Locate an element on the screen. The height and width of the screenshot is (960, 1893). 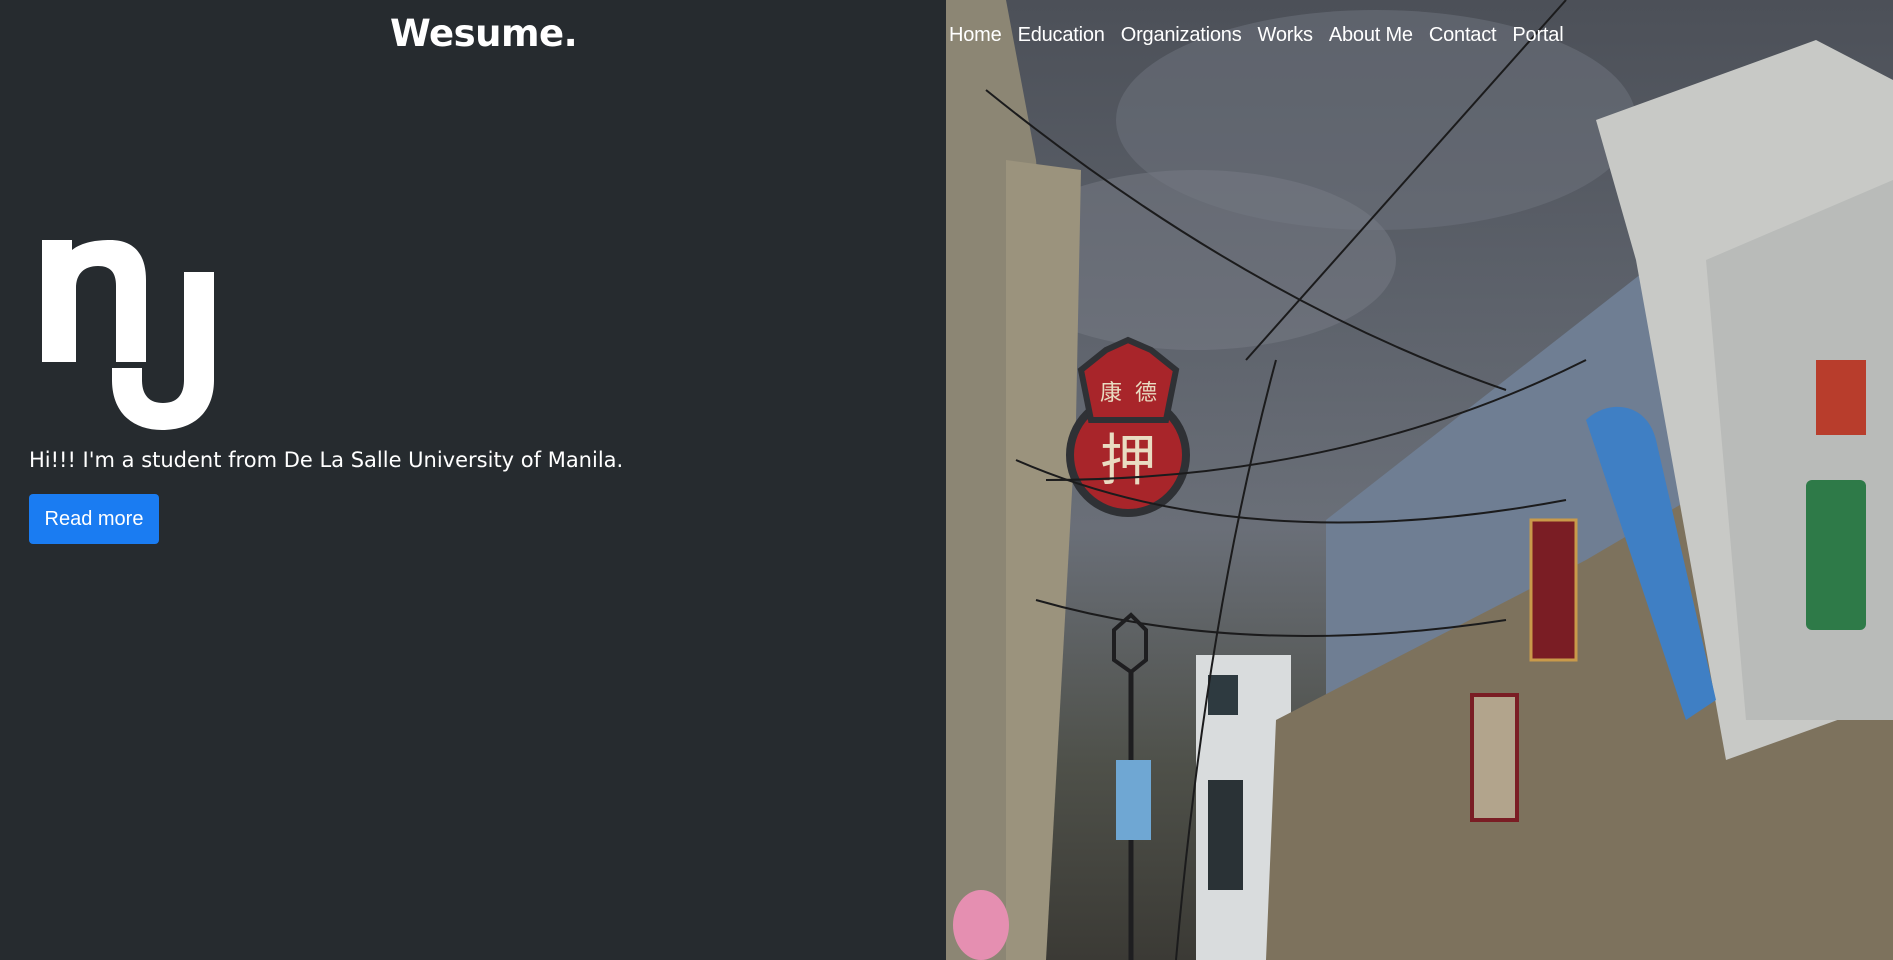
brand-logo-text: Wesume. is located at coordinates (484, 33).